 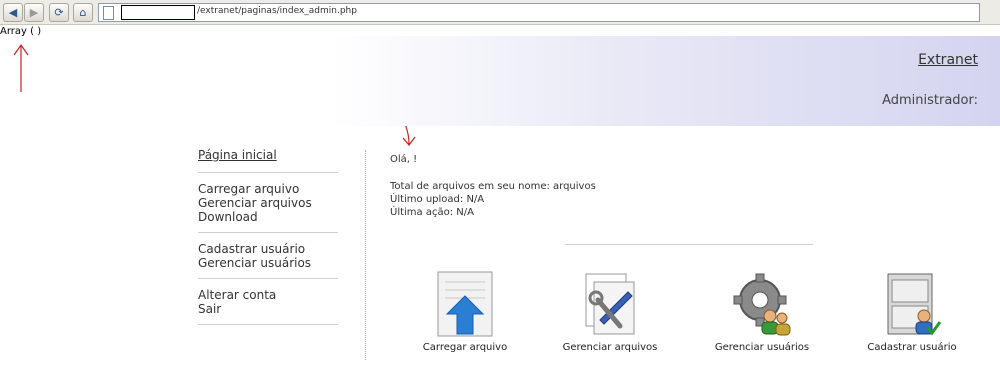 I want to click on greeting: Olá, !, so click(x=404, y=159).